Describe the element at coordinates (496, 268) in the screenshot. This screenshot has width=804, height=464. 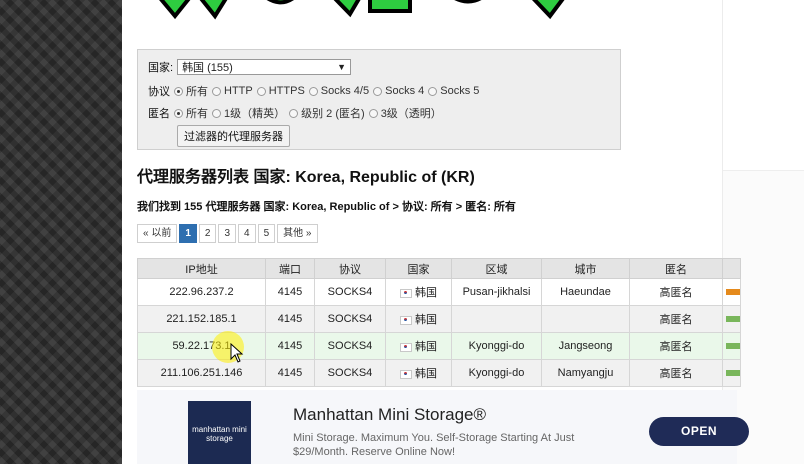
I see `column-header-region: 区域` at that location.